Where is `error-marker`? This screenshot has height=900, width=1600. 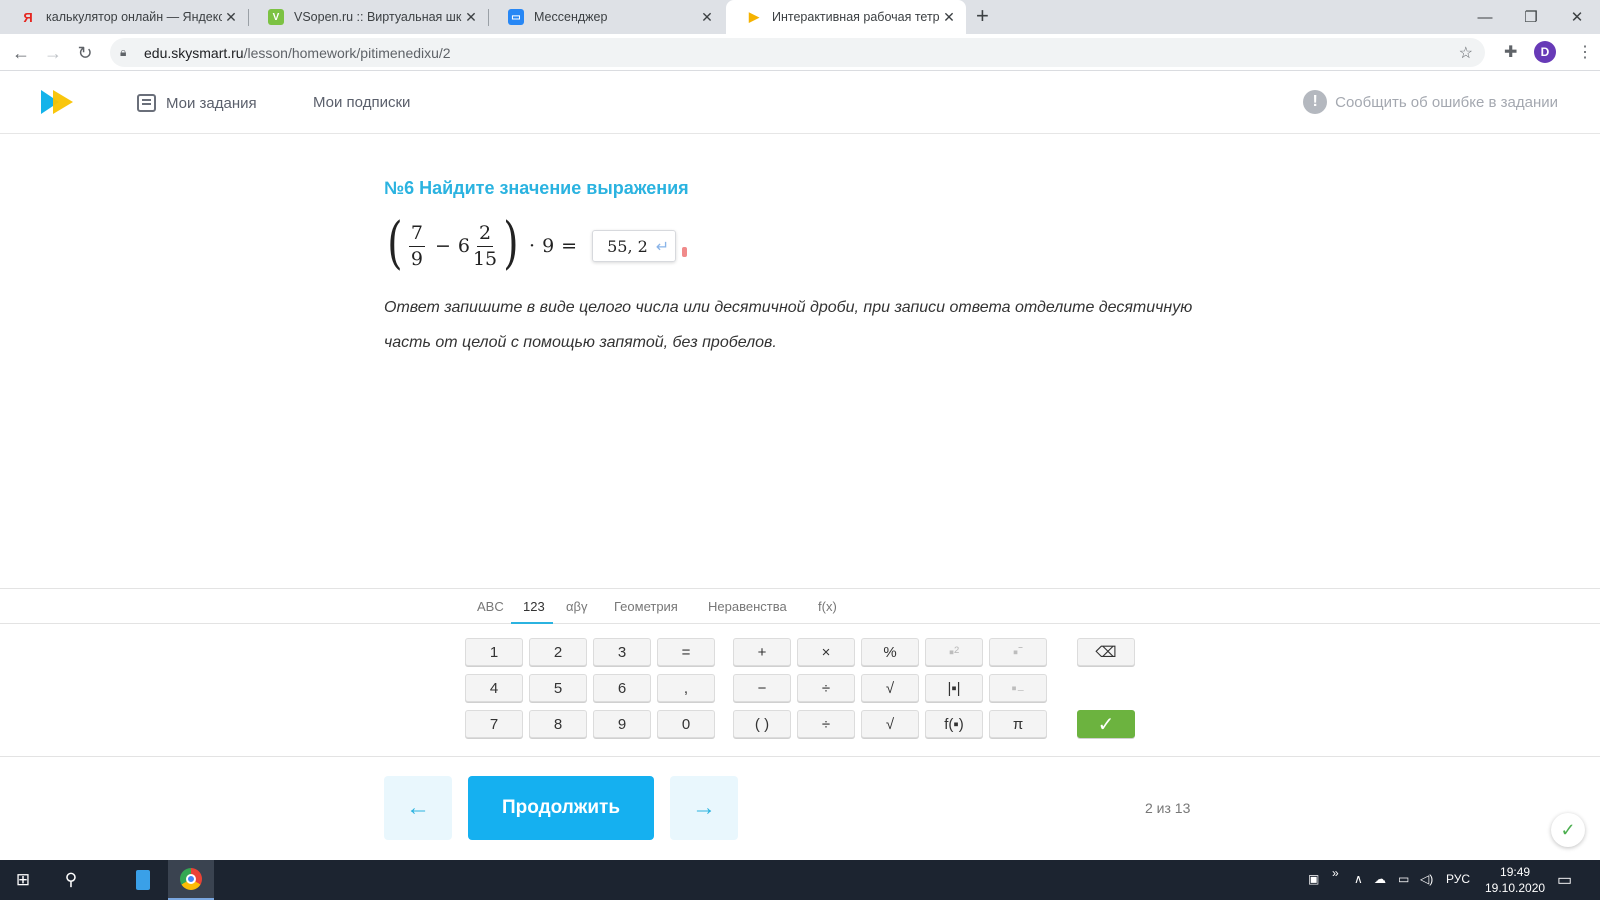 error-marker is located at coordinates (685, 252).